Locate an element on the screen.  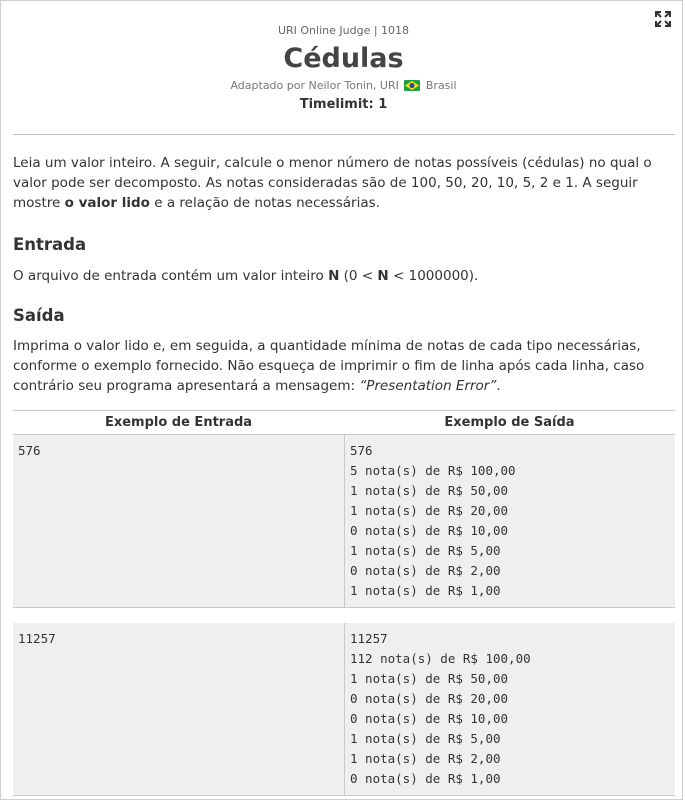
row-gap is located at coordinates (344, 615).